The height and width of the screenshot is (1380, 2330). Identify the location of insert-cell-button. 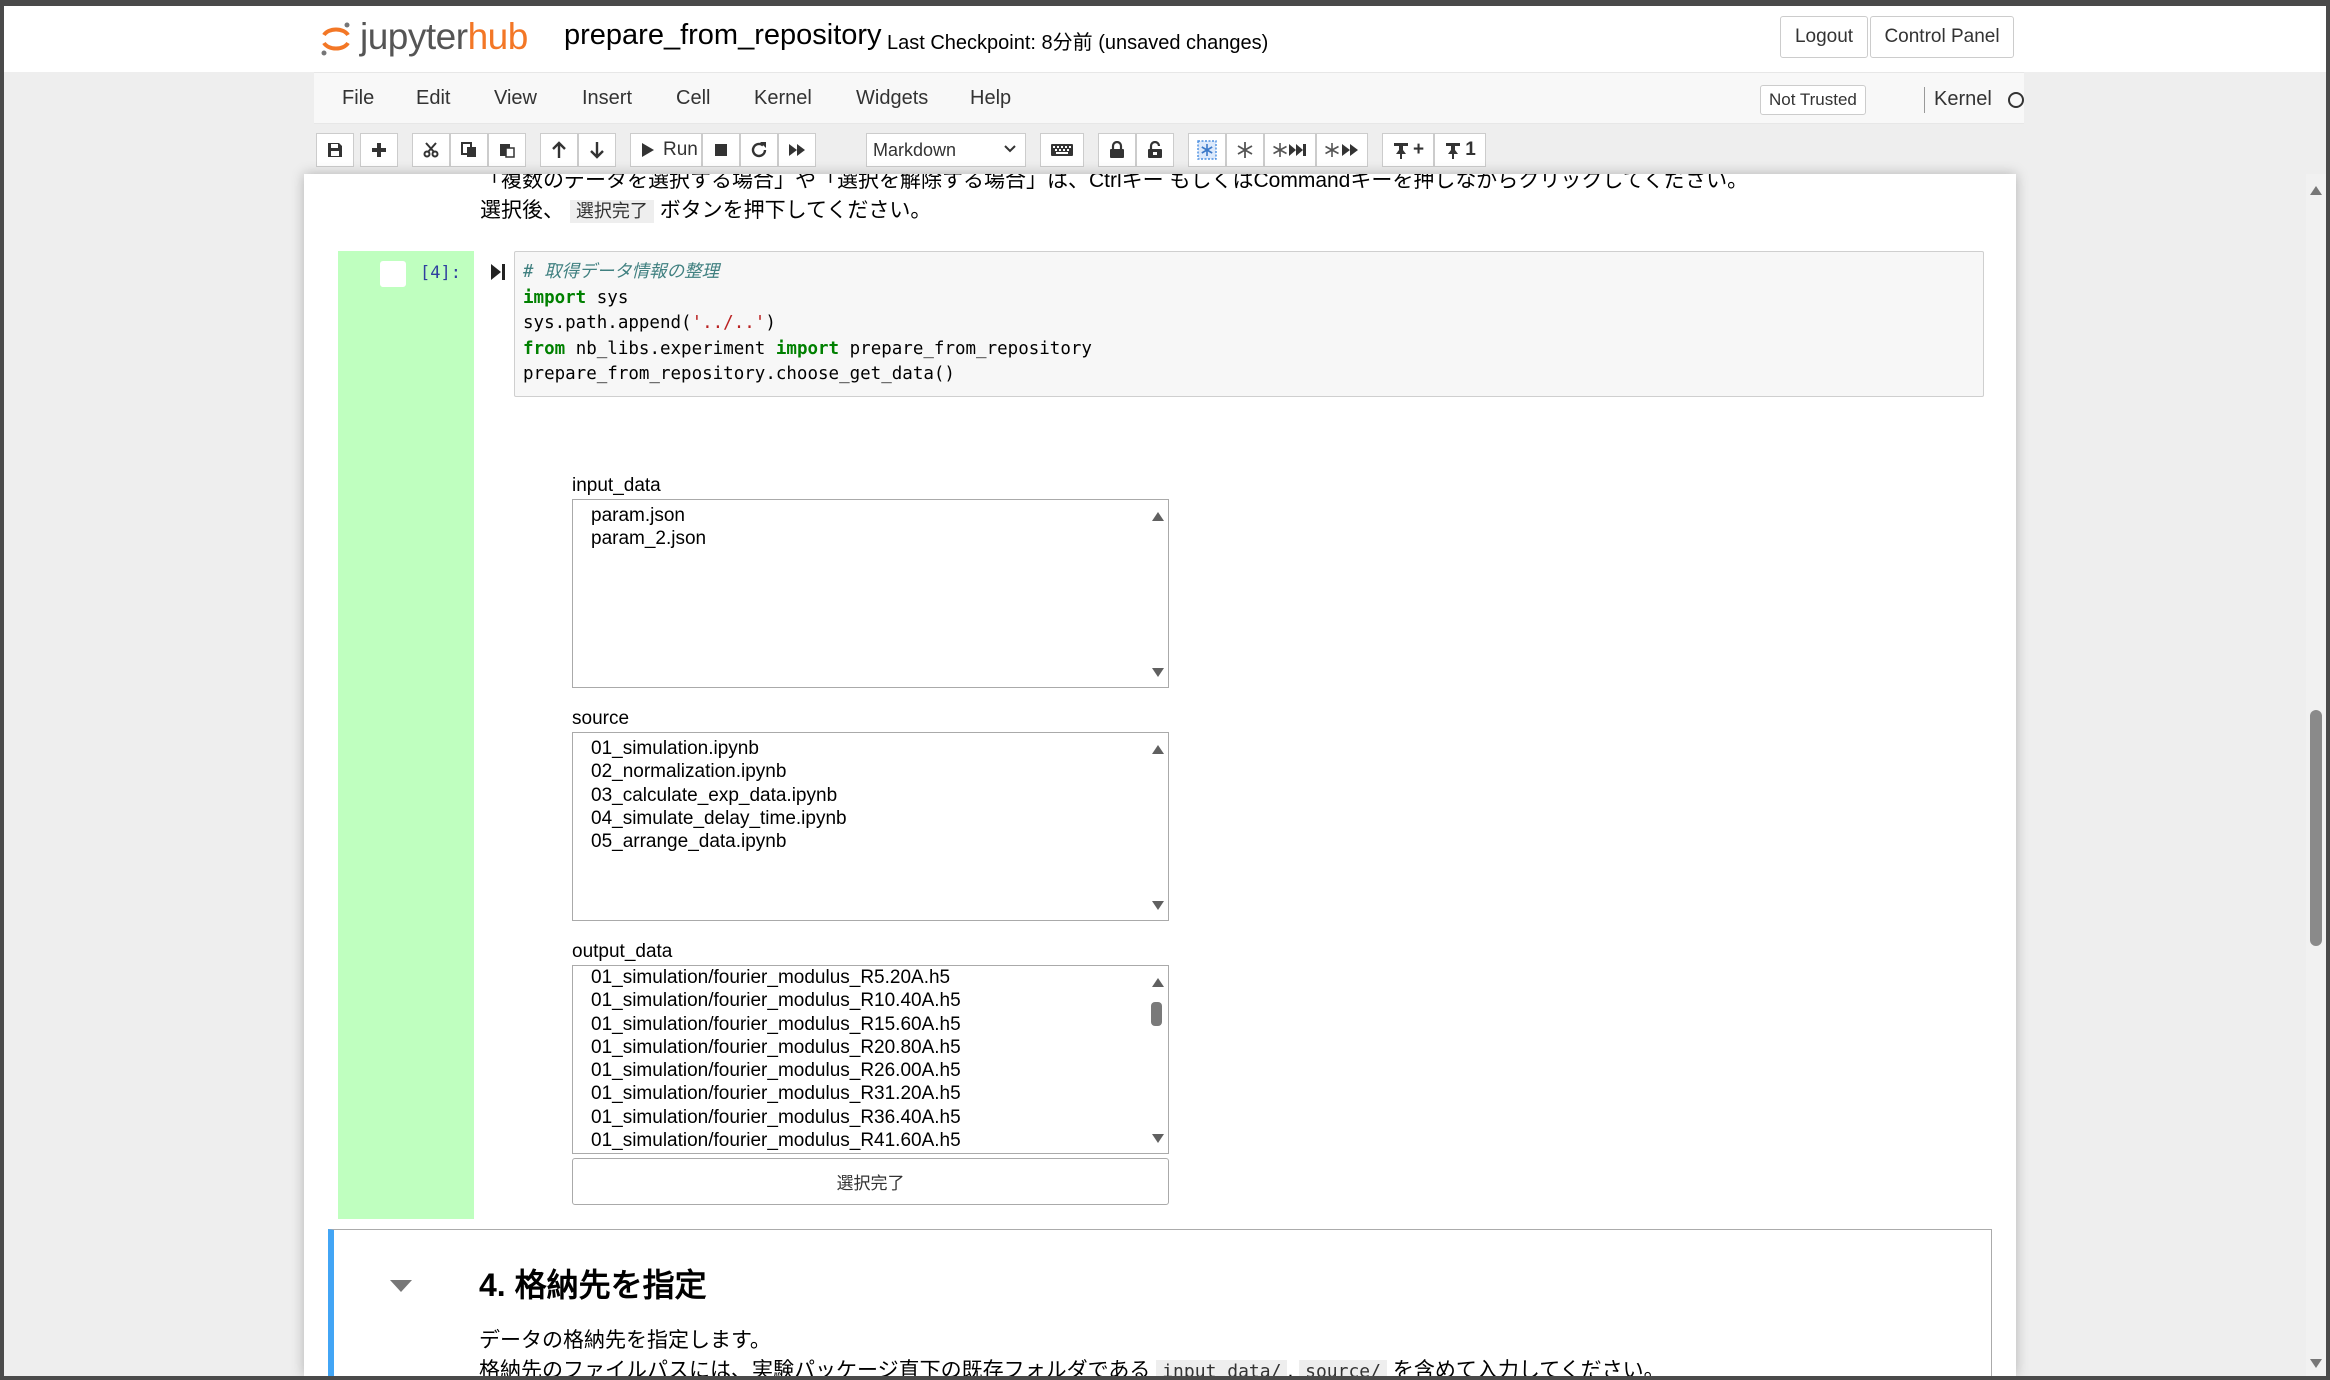
(379, 150).